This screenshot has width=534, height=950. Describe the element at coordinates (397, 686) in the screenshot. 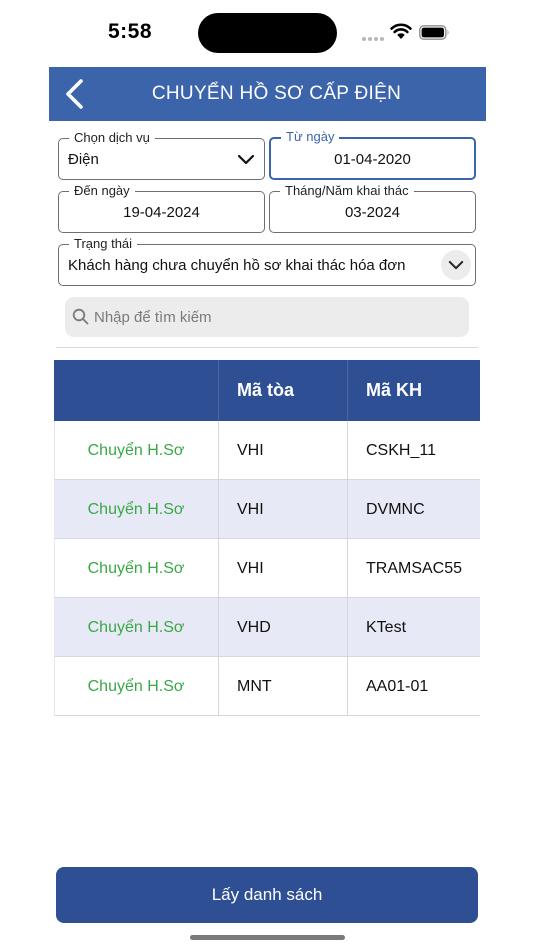

I see `customer-code-cell: AA01-01` at that location.